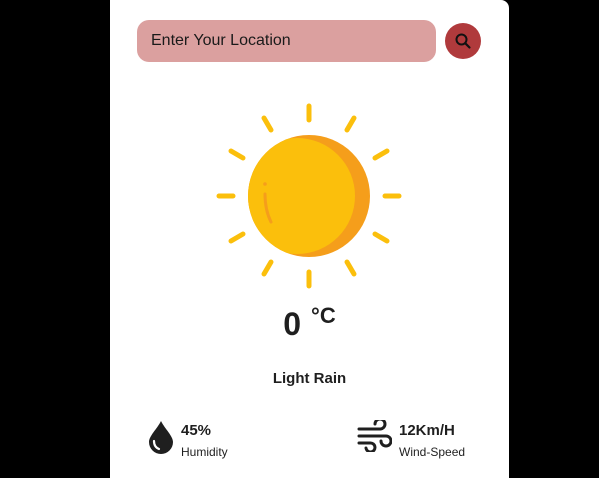  Describe the element at coordinates (374, 436) in the screenshot. I see `wind-icon` at that location.